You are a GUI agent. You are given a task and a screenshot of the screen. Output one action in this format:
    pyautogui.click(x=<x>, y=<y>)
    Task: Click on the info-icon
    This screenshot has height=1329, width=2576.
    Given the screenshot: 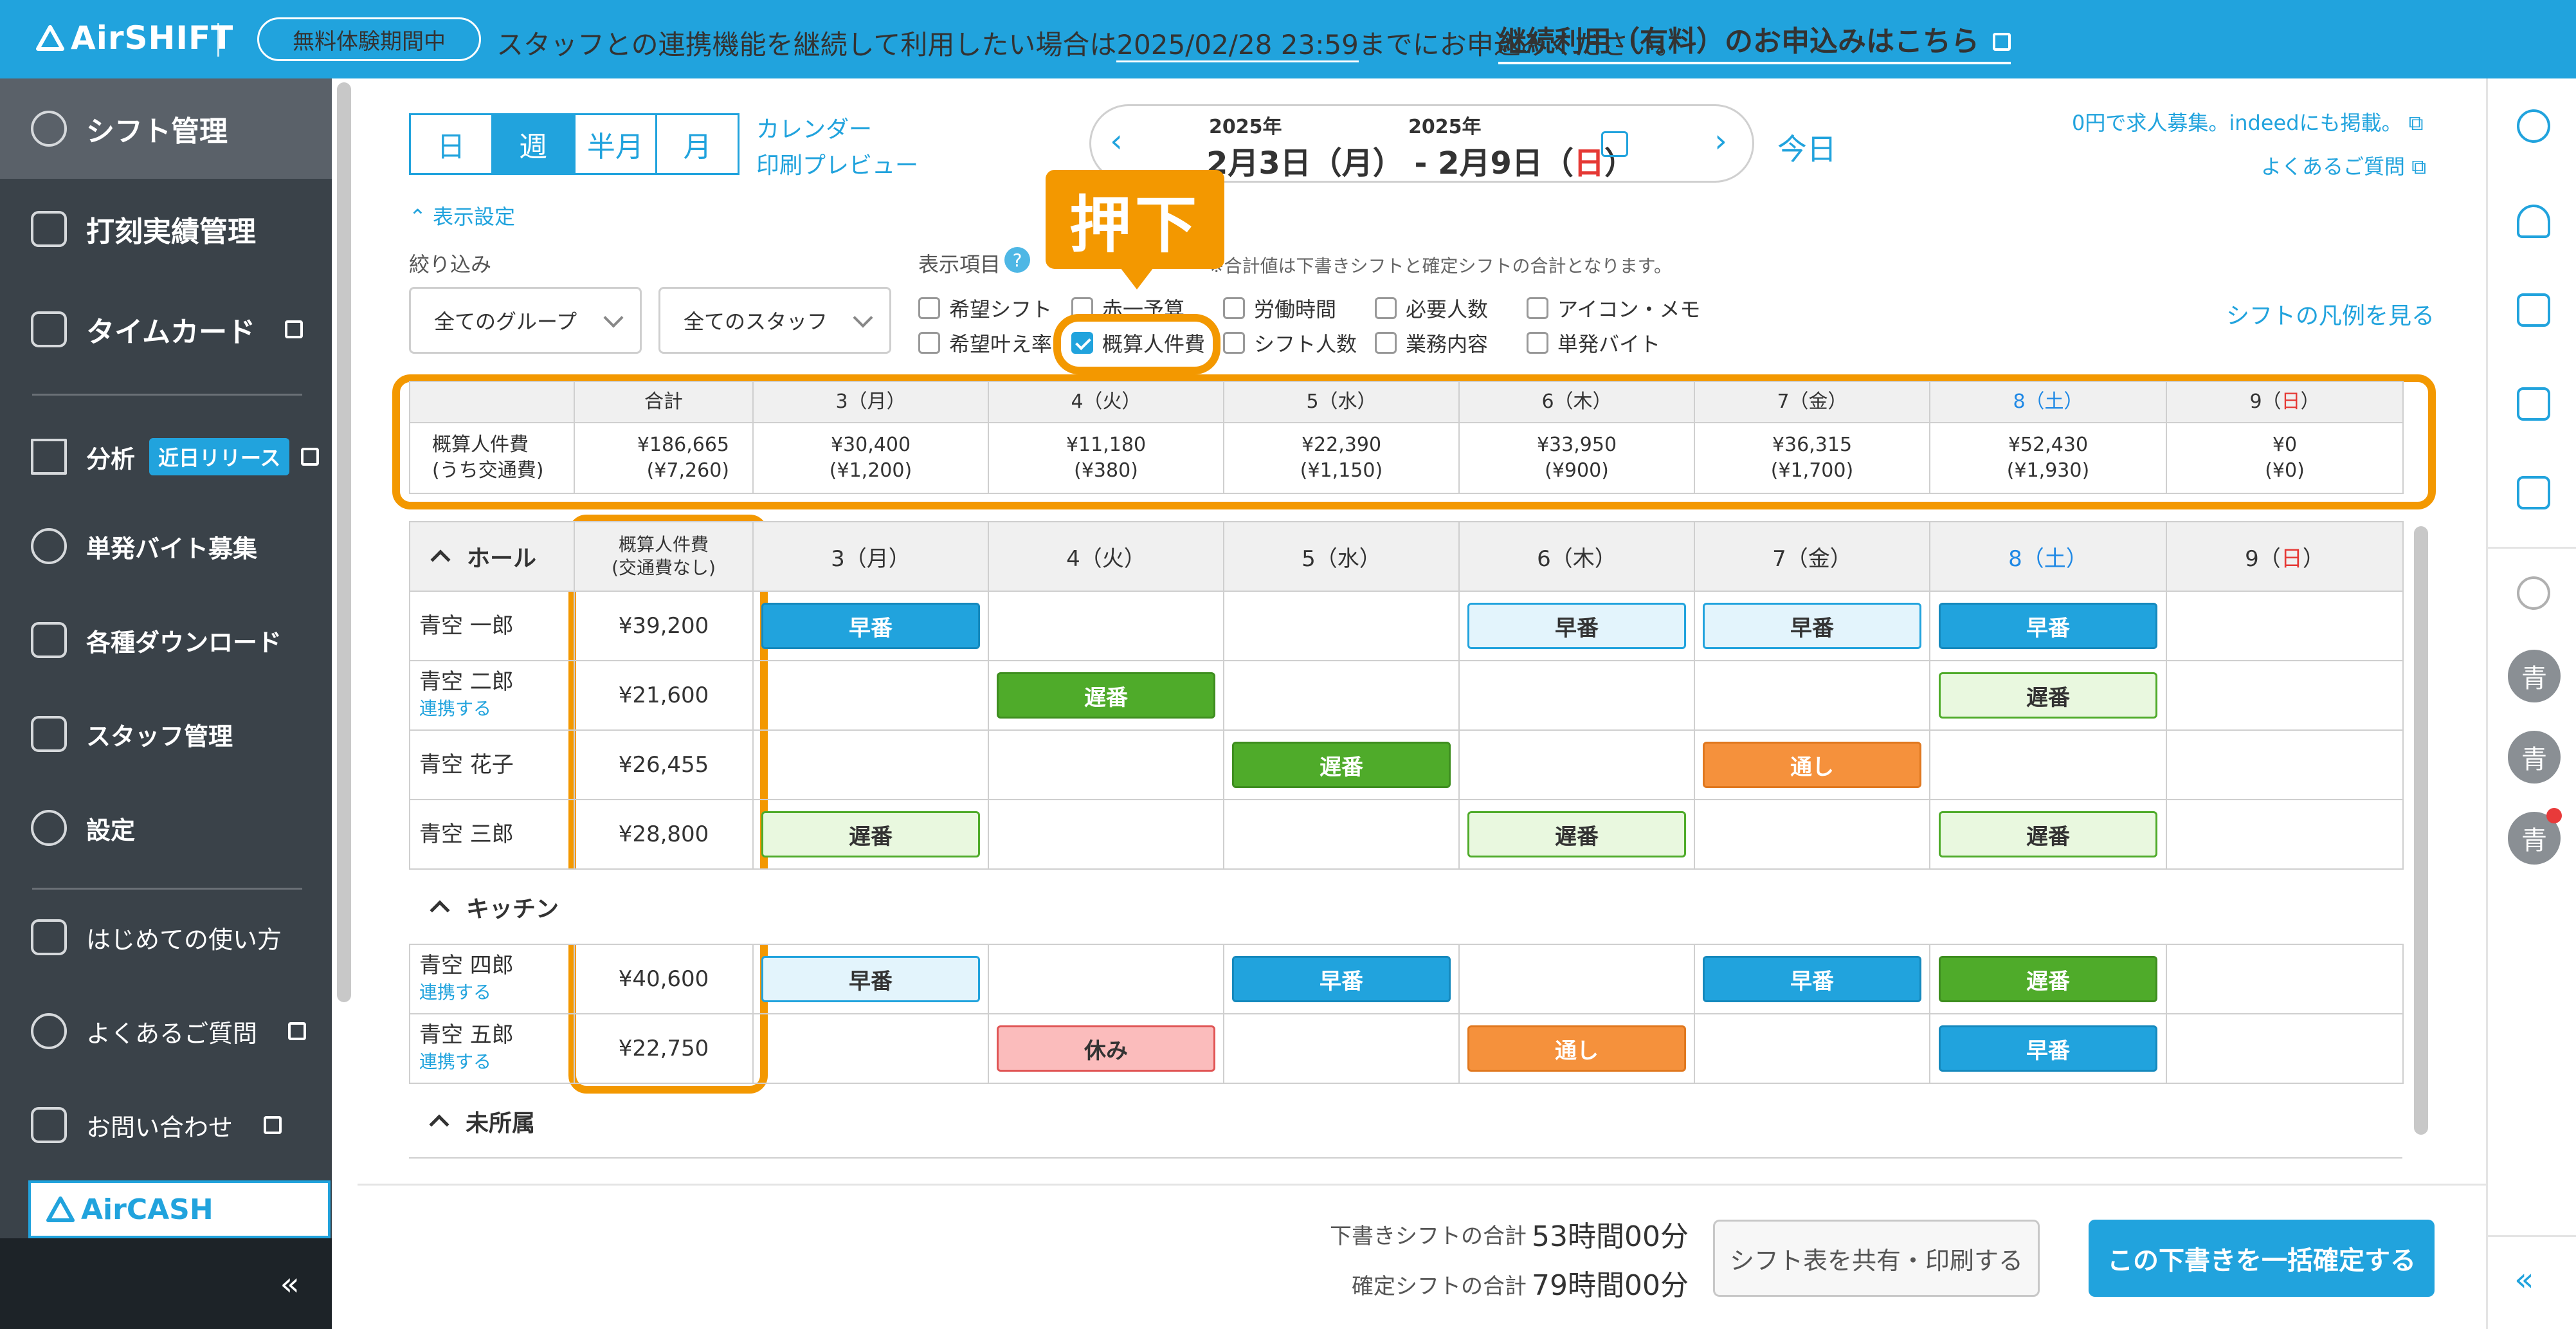 What is the action you would take?
    pyautogui.click(x=2533, y=126)
    